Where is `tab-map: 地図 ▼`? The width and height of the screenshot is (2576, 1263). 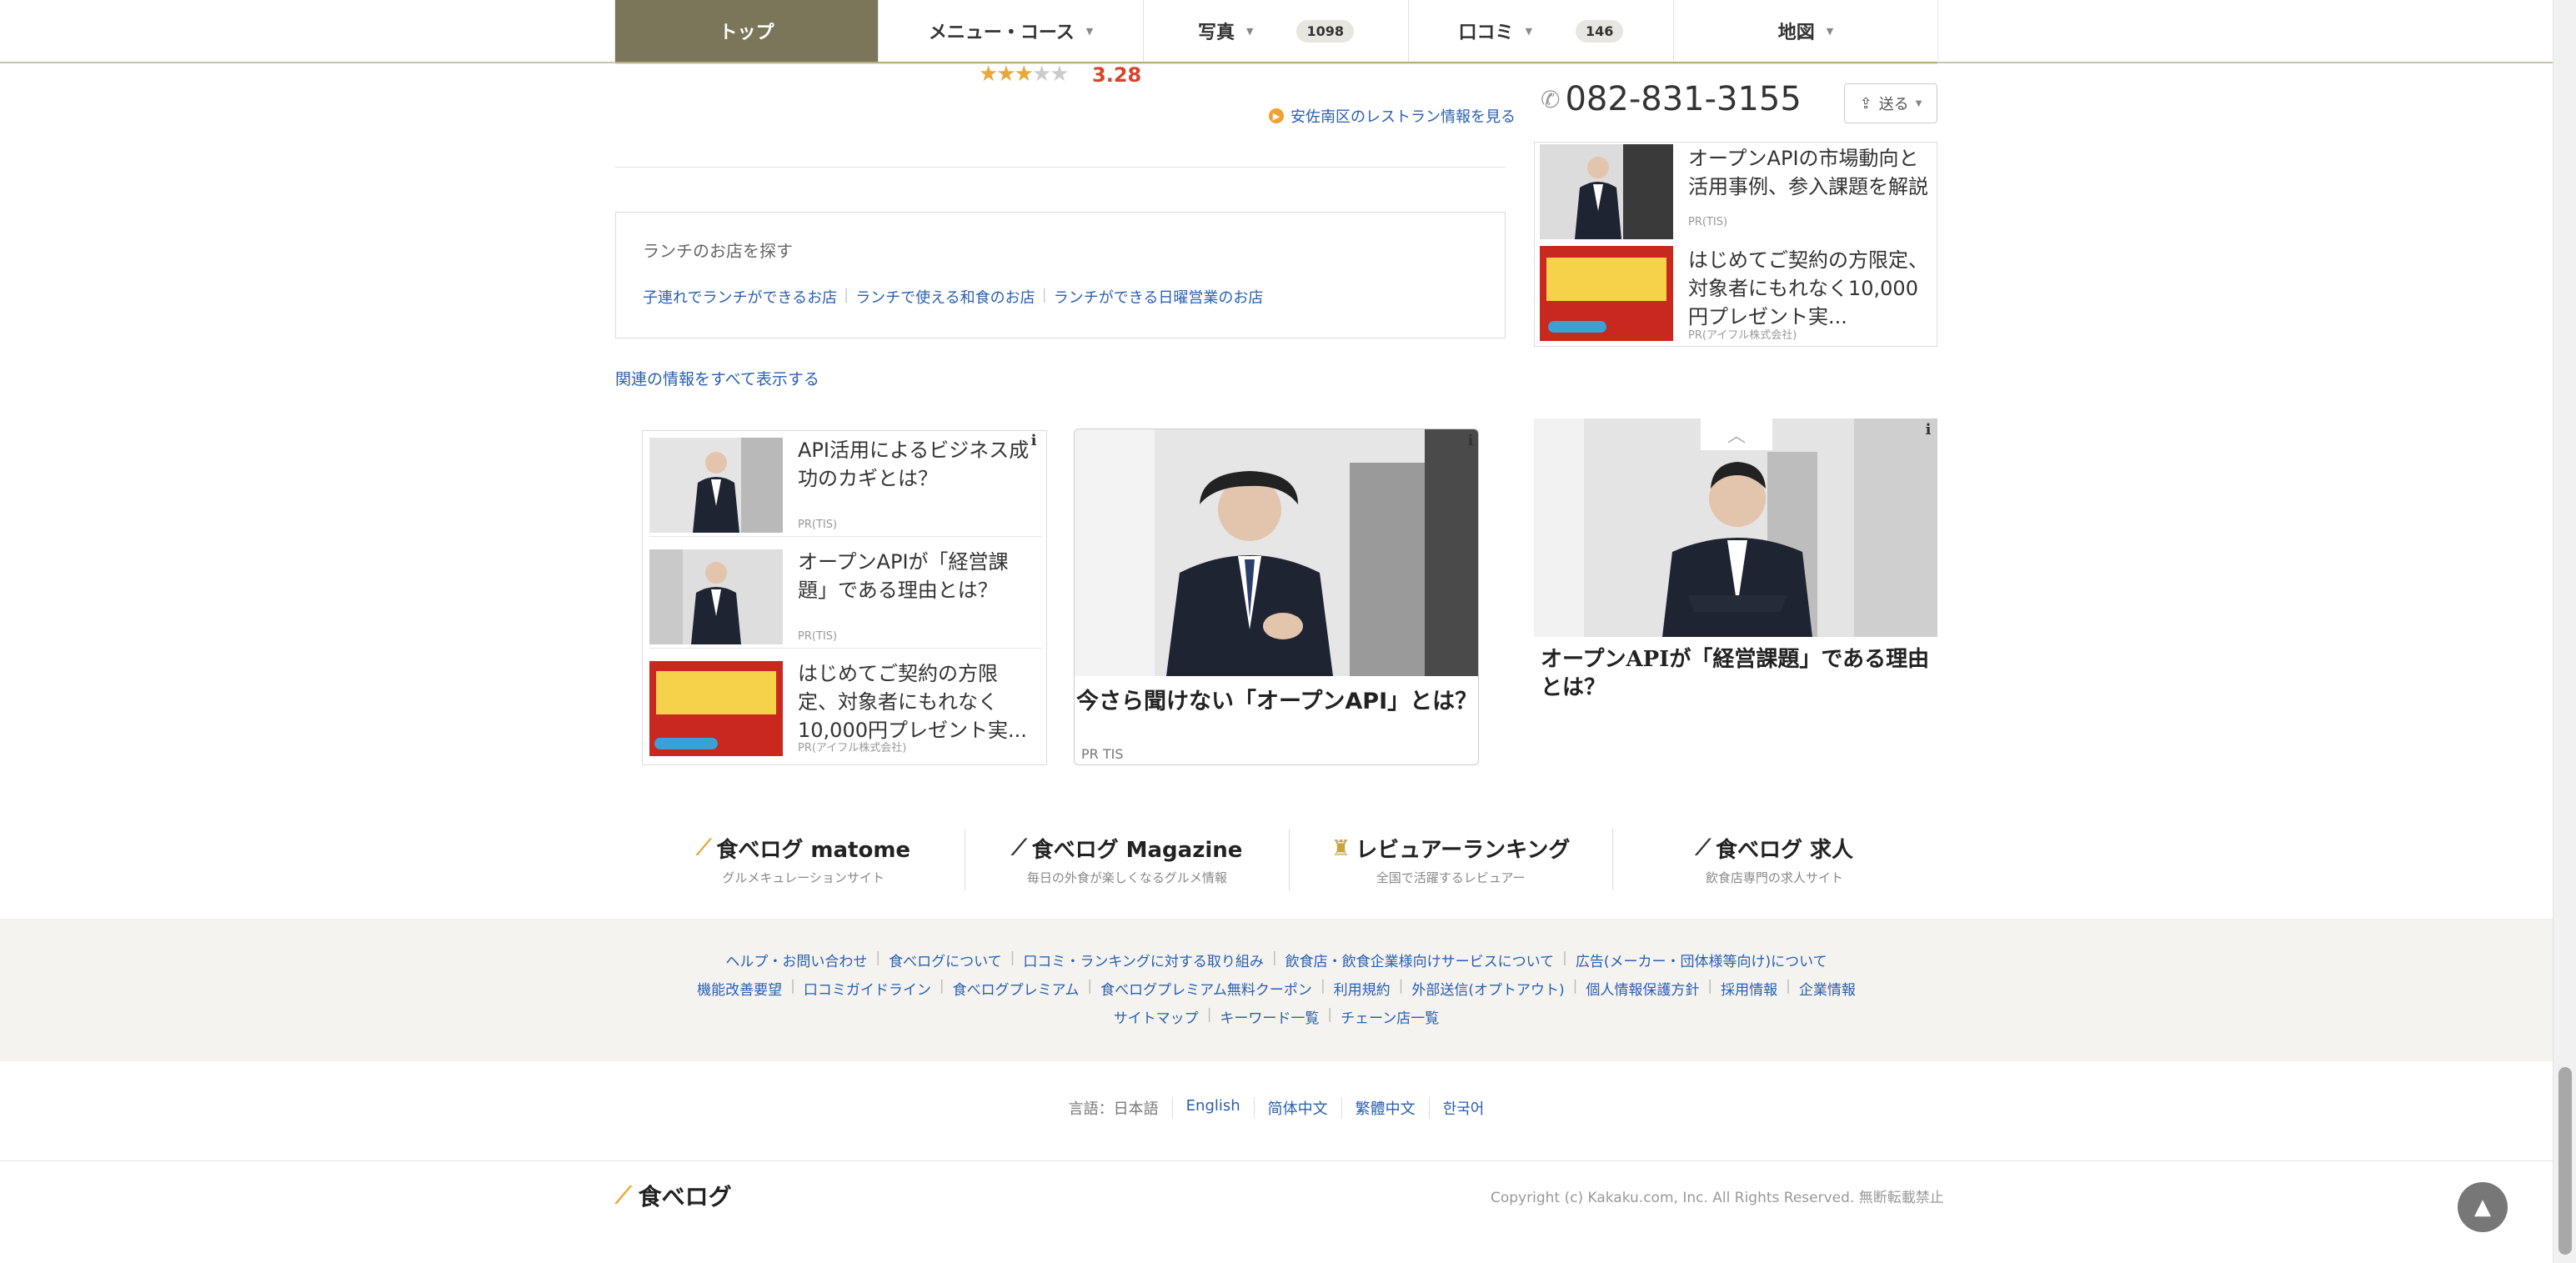 tab-map: 地図 ▼ is located at coordinates (1805, 31).